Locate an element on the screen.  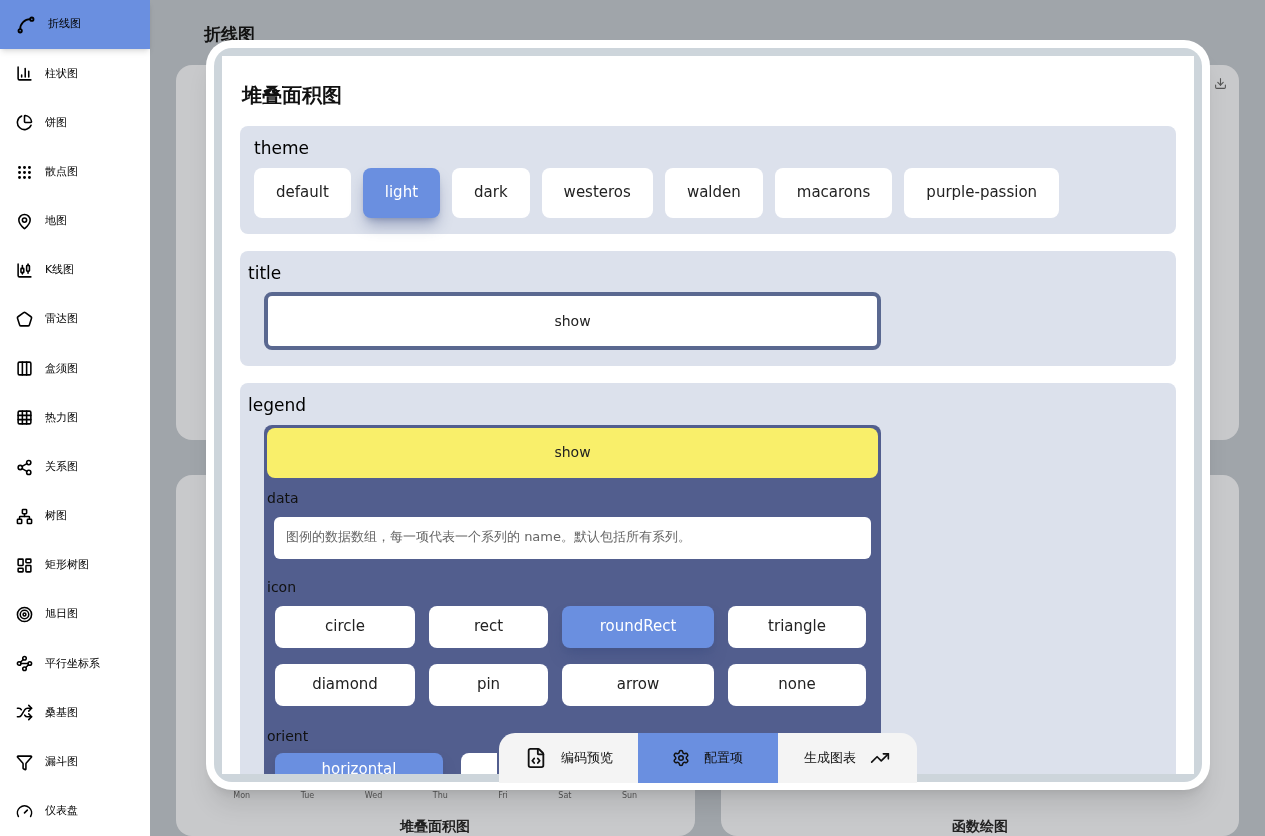
axis-label: Sun is located at coordinates (629, 796).